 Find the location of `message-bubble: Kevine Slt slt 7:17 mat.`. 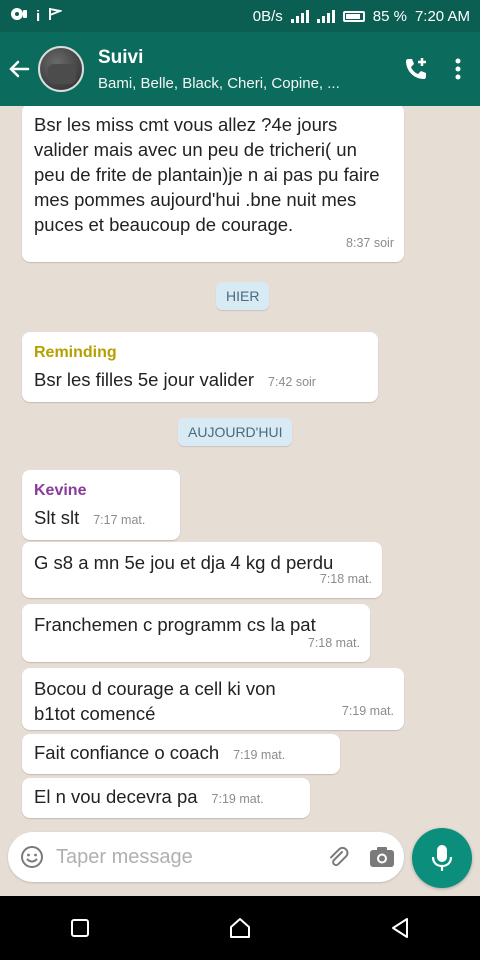

message-bubble: Kevine Slt slt 7:17 mat. is located at coordinates (101, 505).